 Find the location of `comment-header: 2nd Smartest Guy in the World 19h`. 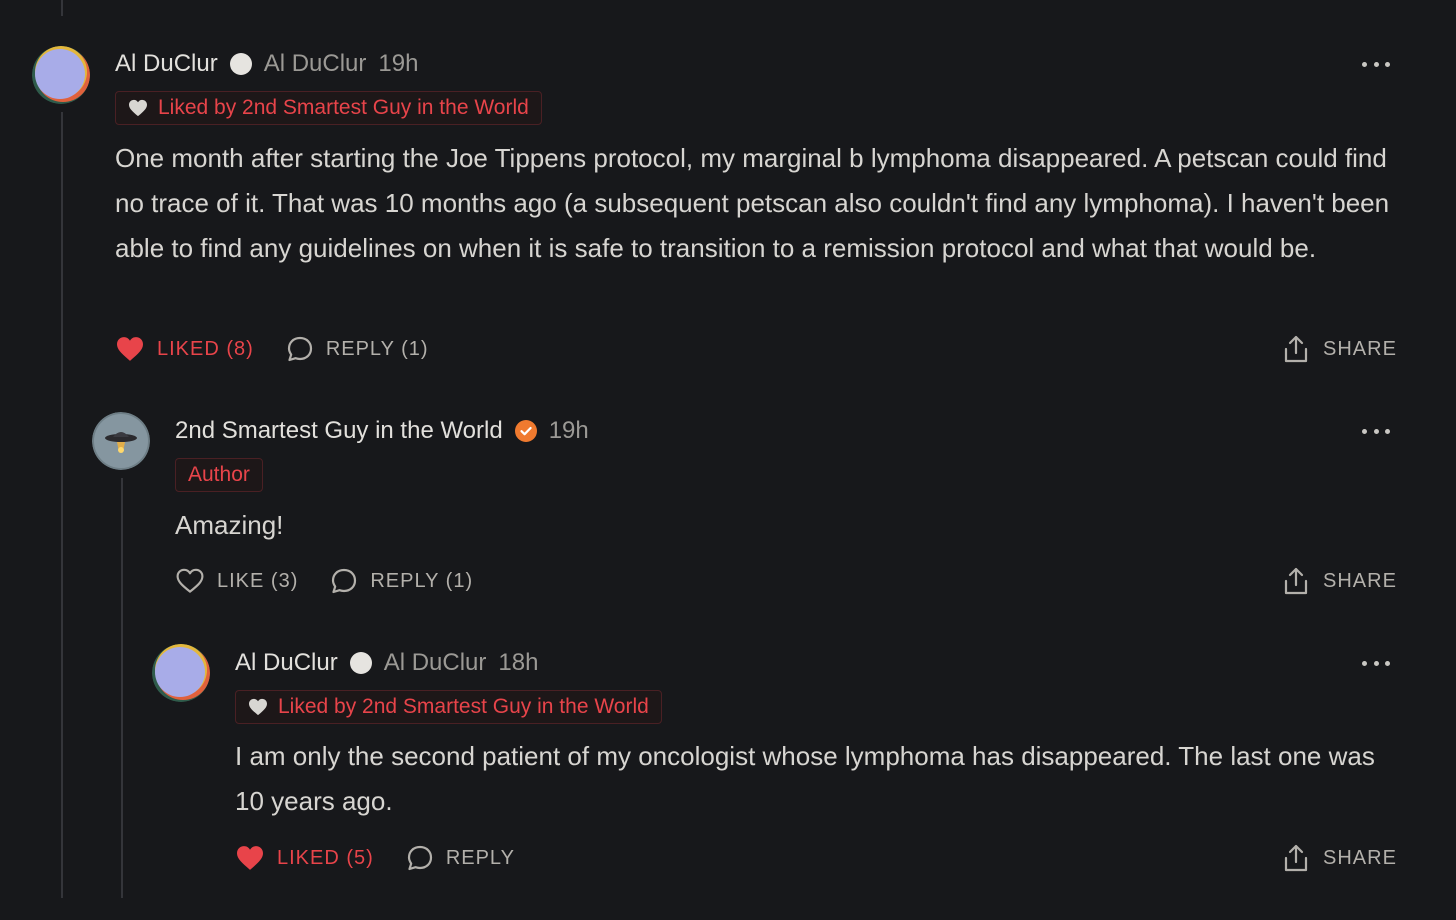

comment-header: 2nd Smartest Guy in the World 19h is located at coordinates (382, 431).